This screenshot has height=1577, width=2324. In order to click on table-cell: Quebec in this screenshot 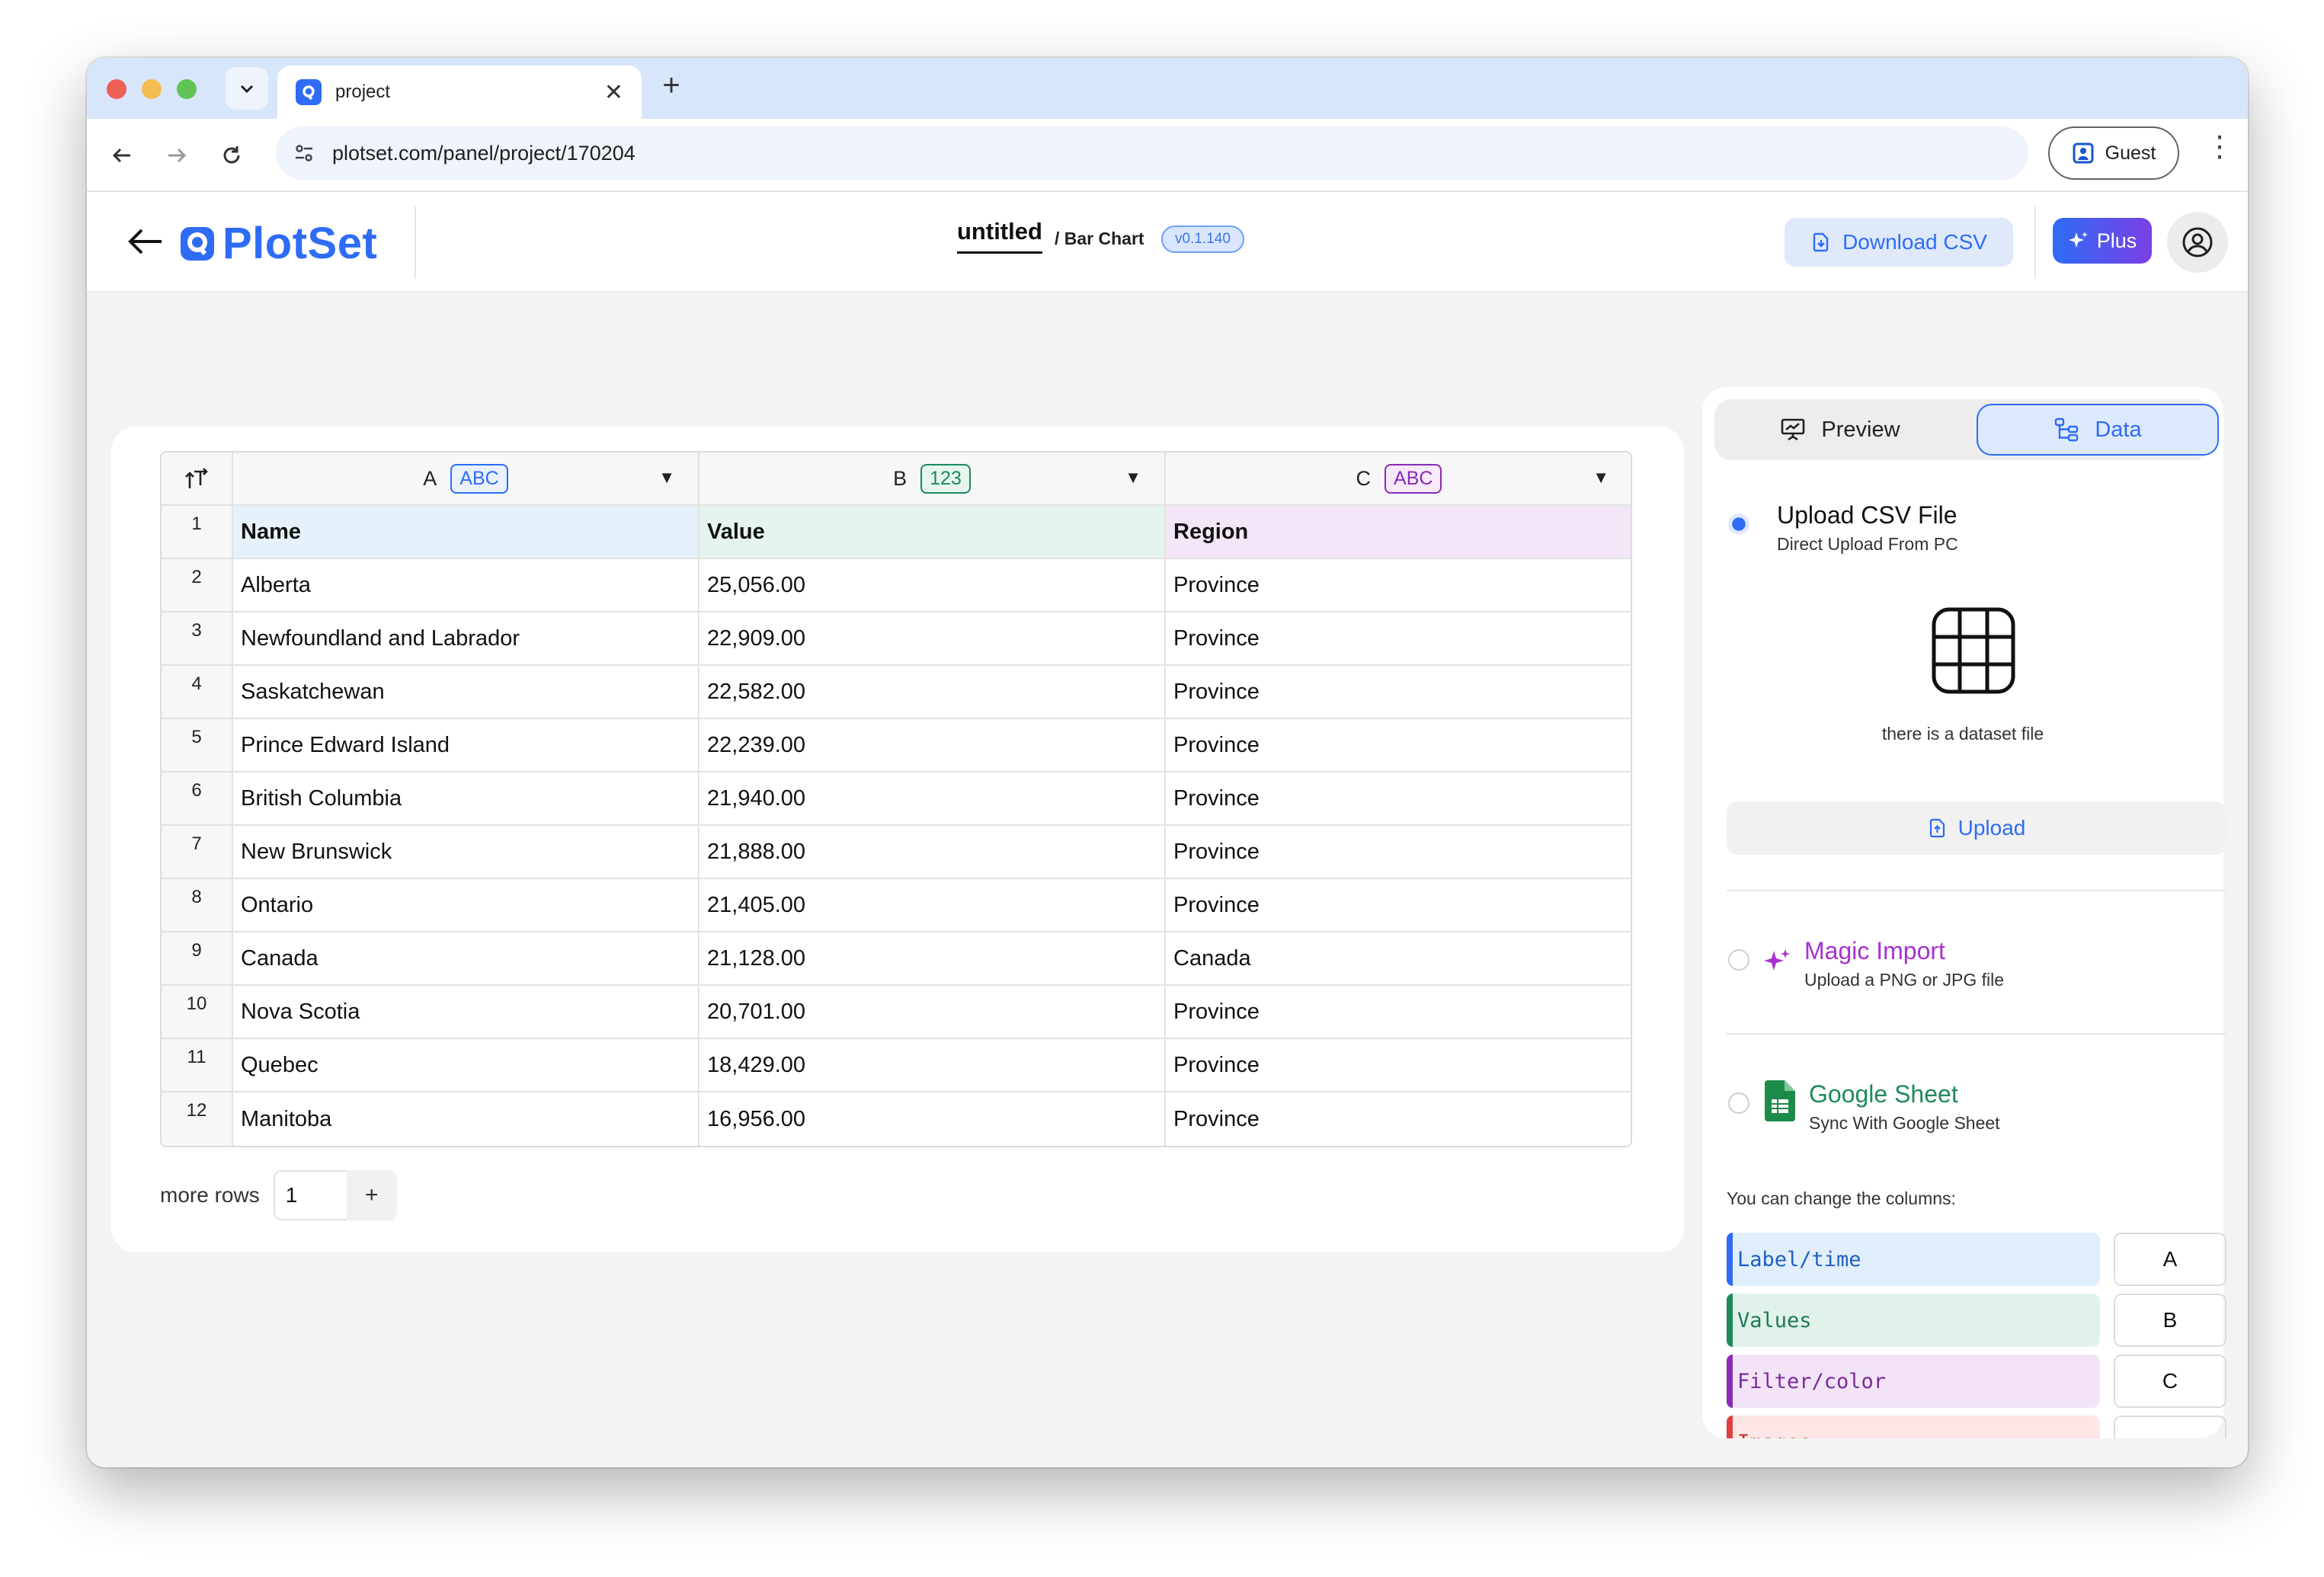, I will do `click(466, 1065)`.